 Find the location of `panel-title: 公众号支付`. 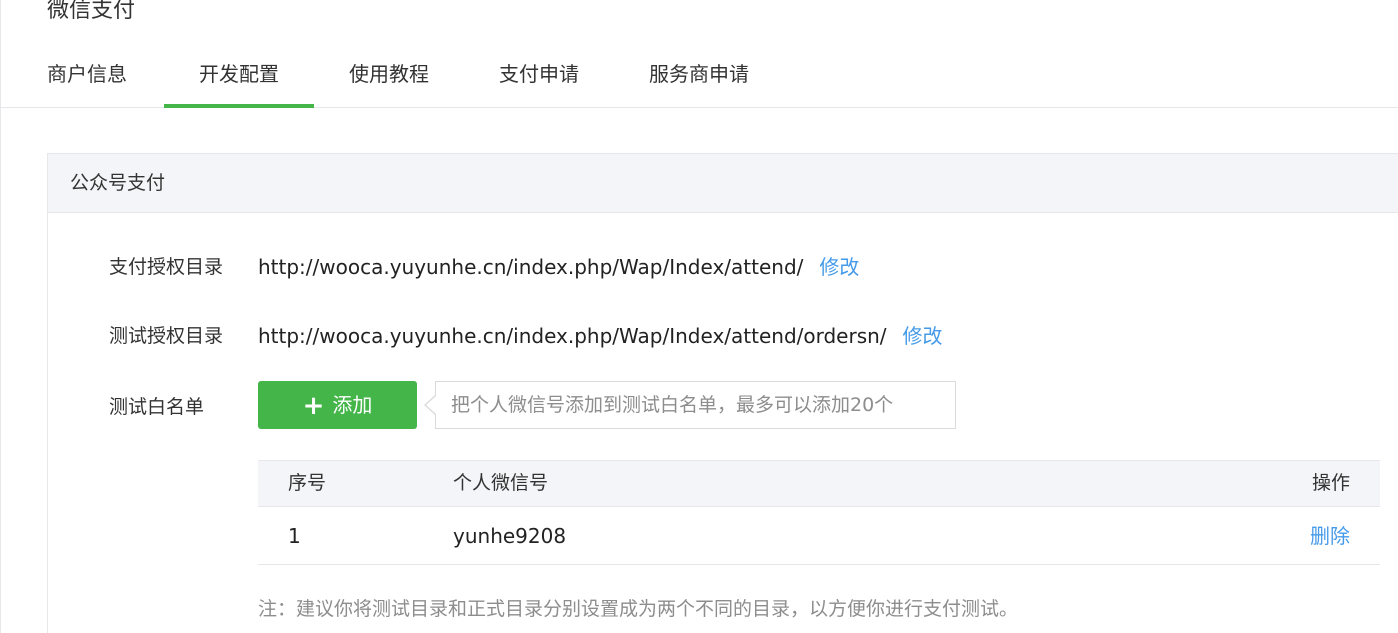

panel-title: 公众号支付 is located at coordinates (723, 183).